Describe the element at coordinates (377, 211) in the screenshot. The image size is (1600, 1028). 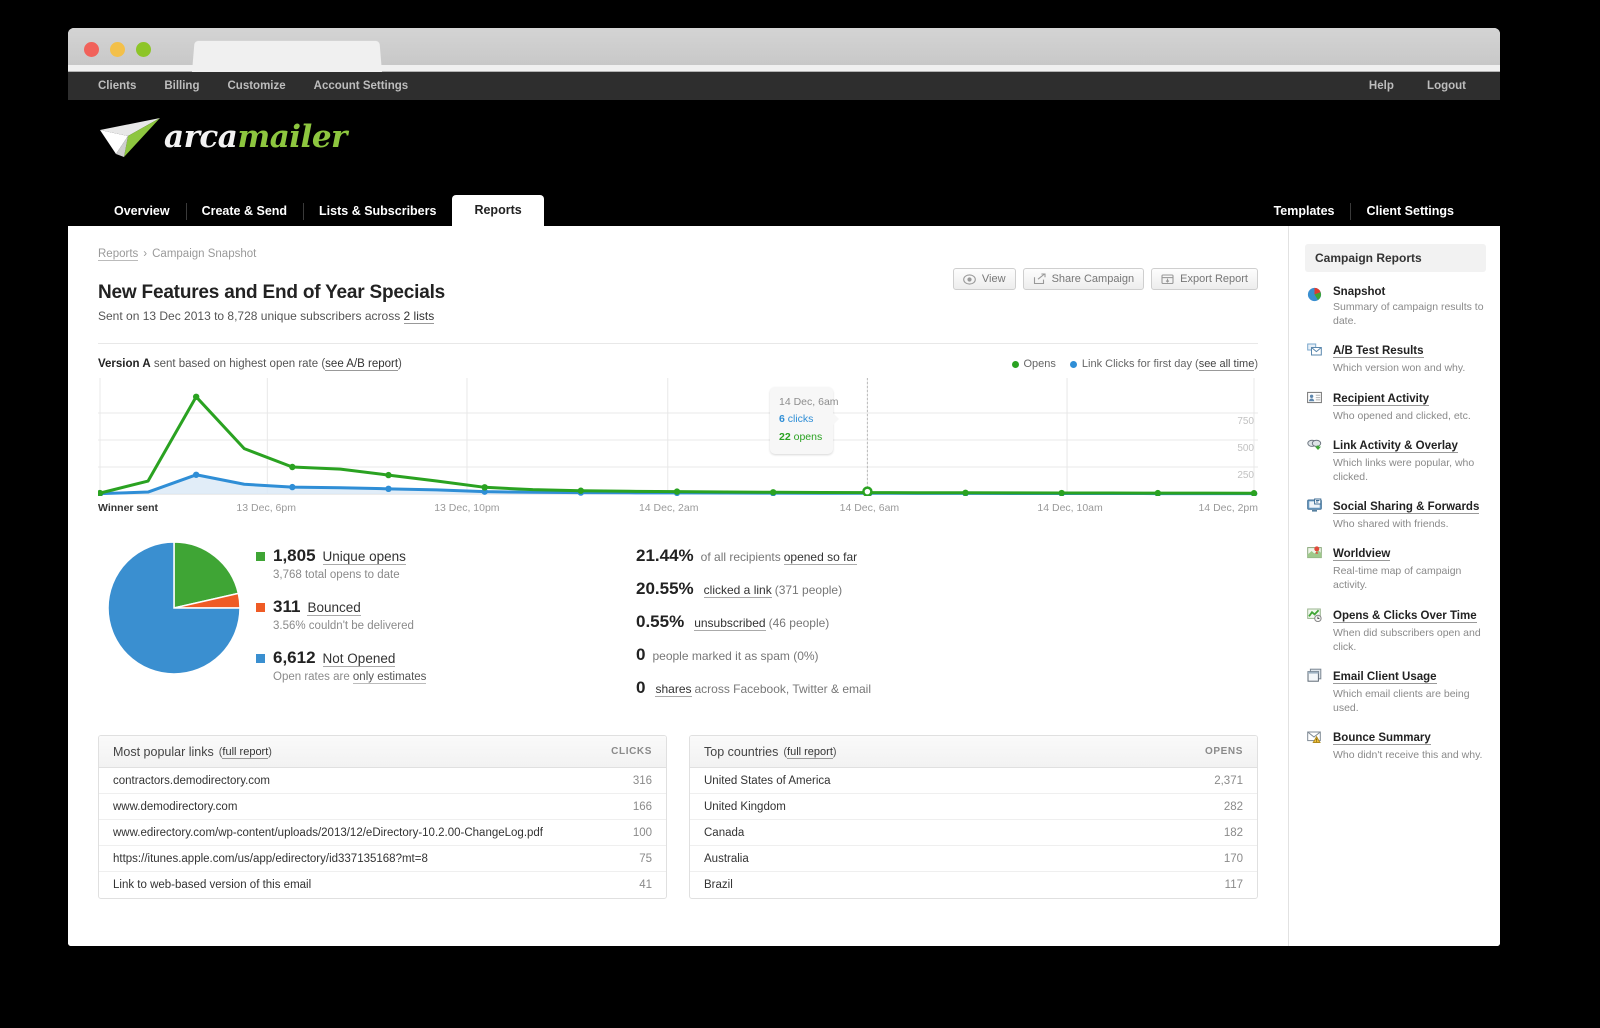
I see `nav-lists-subscribers: Lists & Subscribers` at that location.